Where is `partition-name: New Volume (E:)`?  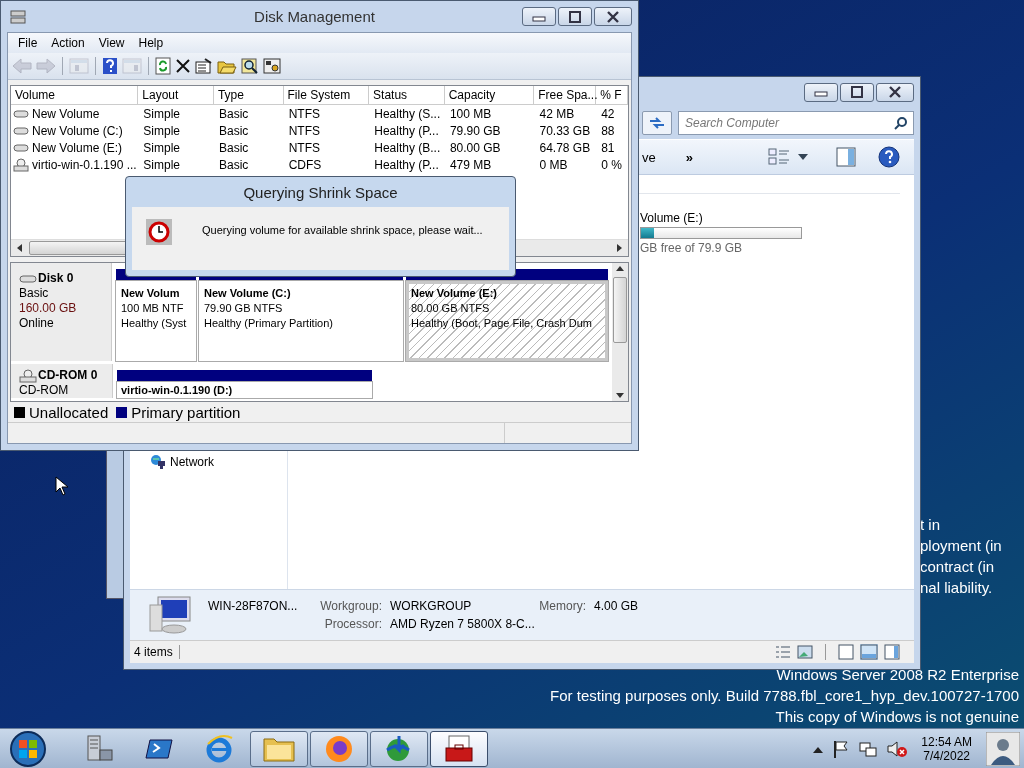 partition-name: New Volume (E:) is located at coordinates (454, 293).